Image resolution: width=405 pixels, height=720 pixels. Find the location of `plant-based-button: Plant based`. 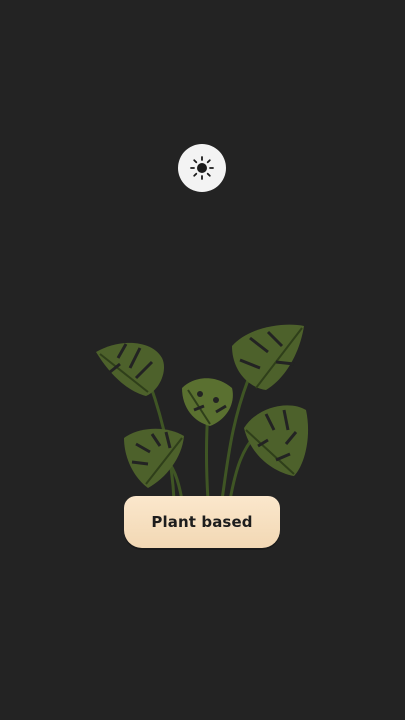

plant-based-button: Plant based is located at coordinates (202, 522).